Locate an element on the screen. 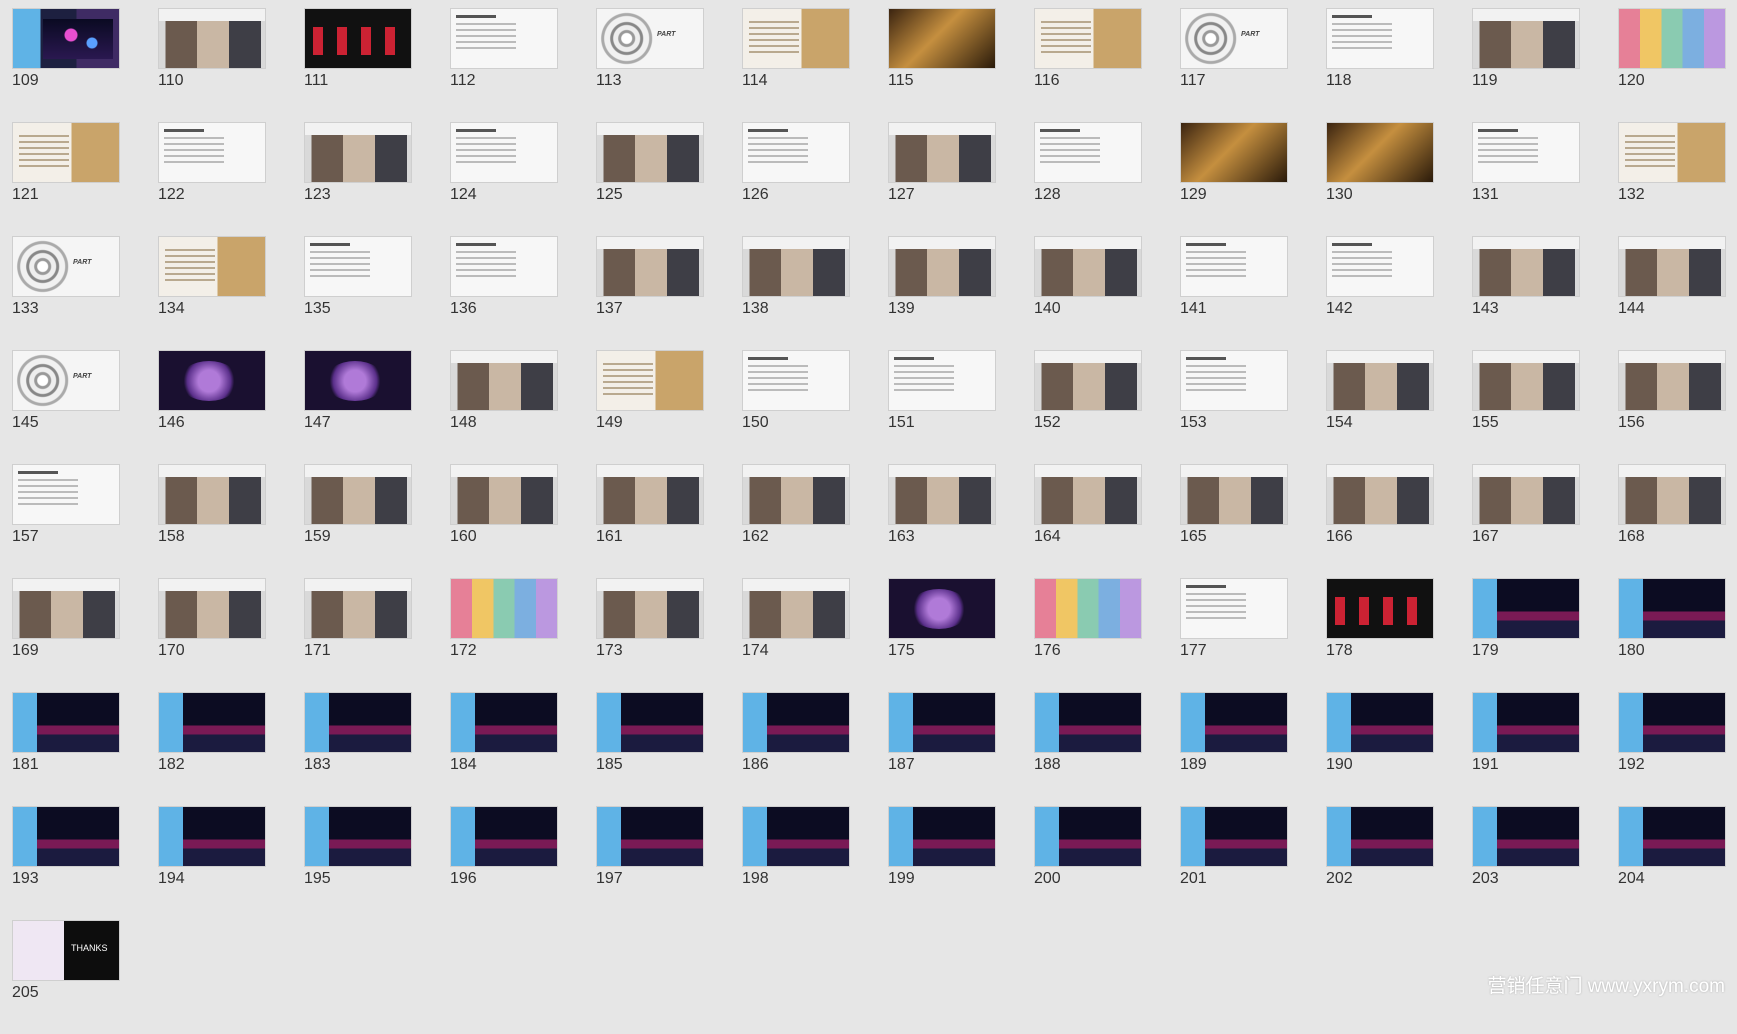  slide-thumbnail-cell: 143 is located at coordinates (1545, 293).